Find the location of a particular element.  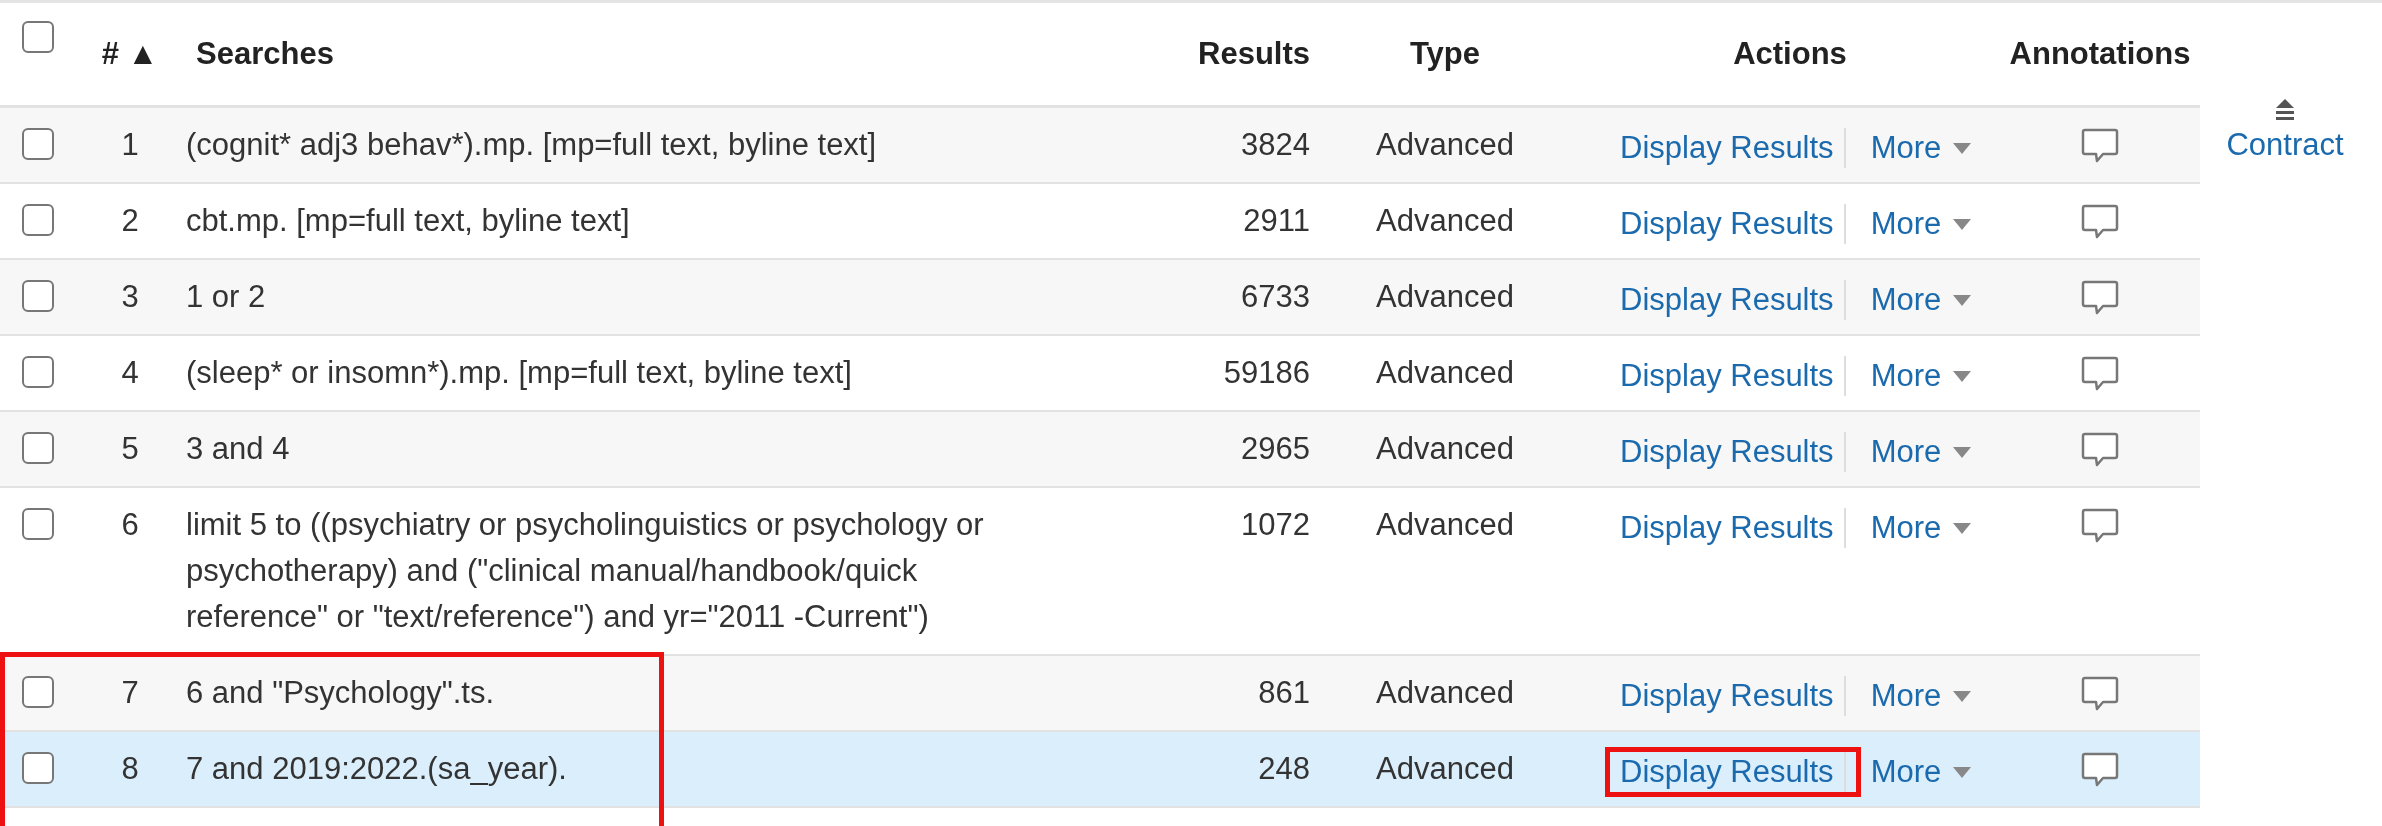

table-row: 5 3 and 4 2965 Advanced Display Results More is located at coordinates (1100, 450).